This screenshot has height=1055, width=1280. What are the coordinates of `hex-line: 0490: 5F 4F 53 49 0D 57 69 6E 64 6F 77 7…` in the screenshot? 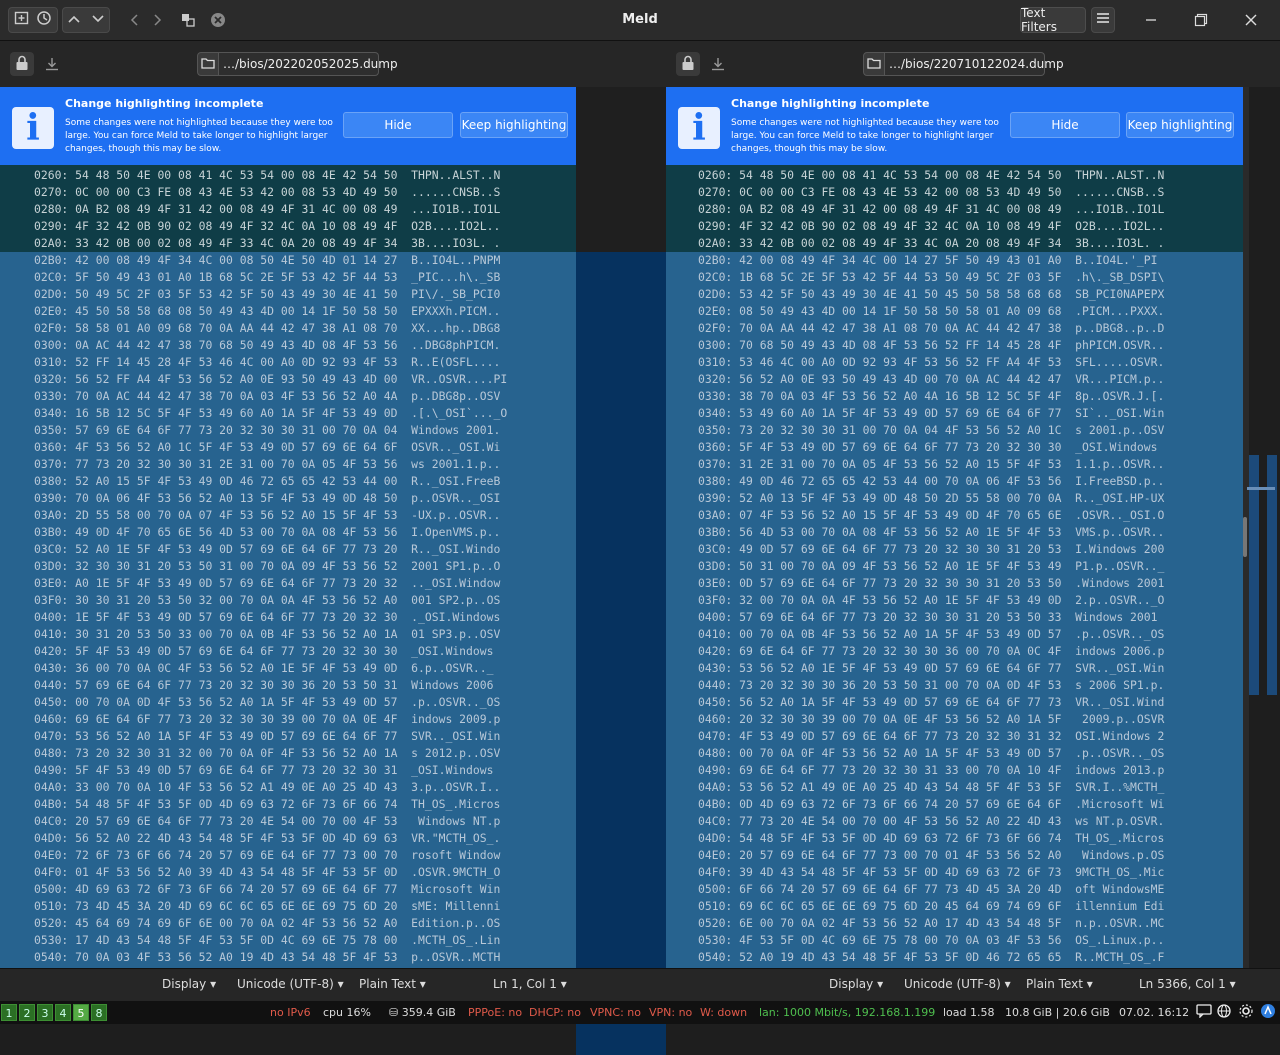 It's located at (267, 770).